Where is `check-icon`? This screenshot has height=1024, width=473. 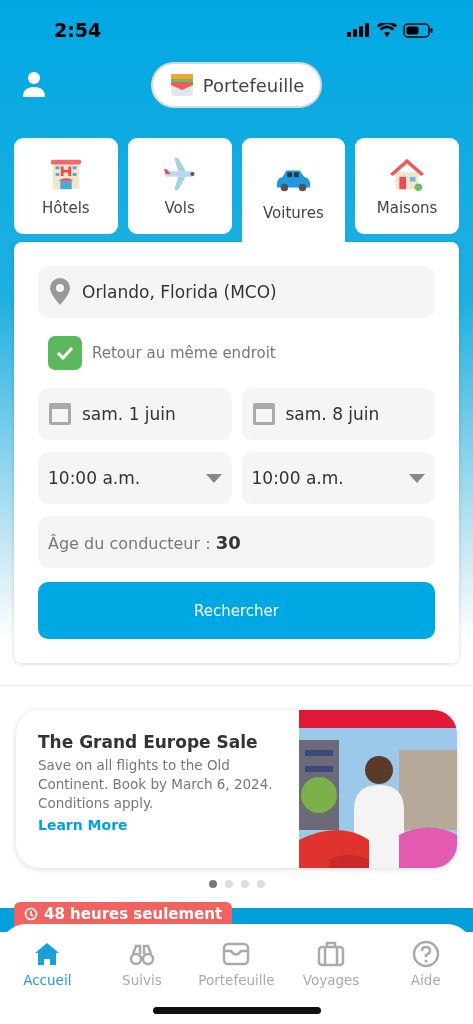
check-icon is located at coordinates (65, 353).